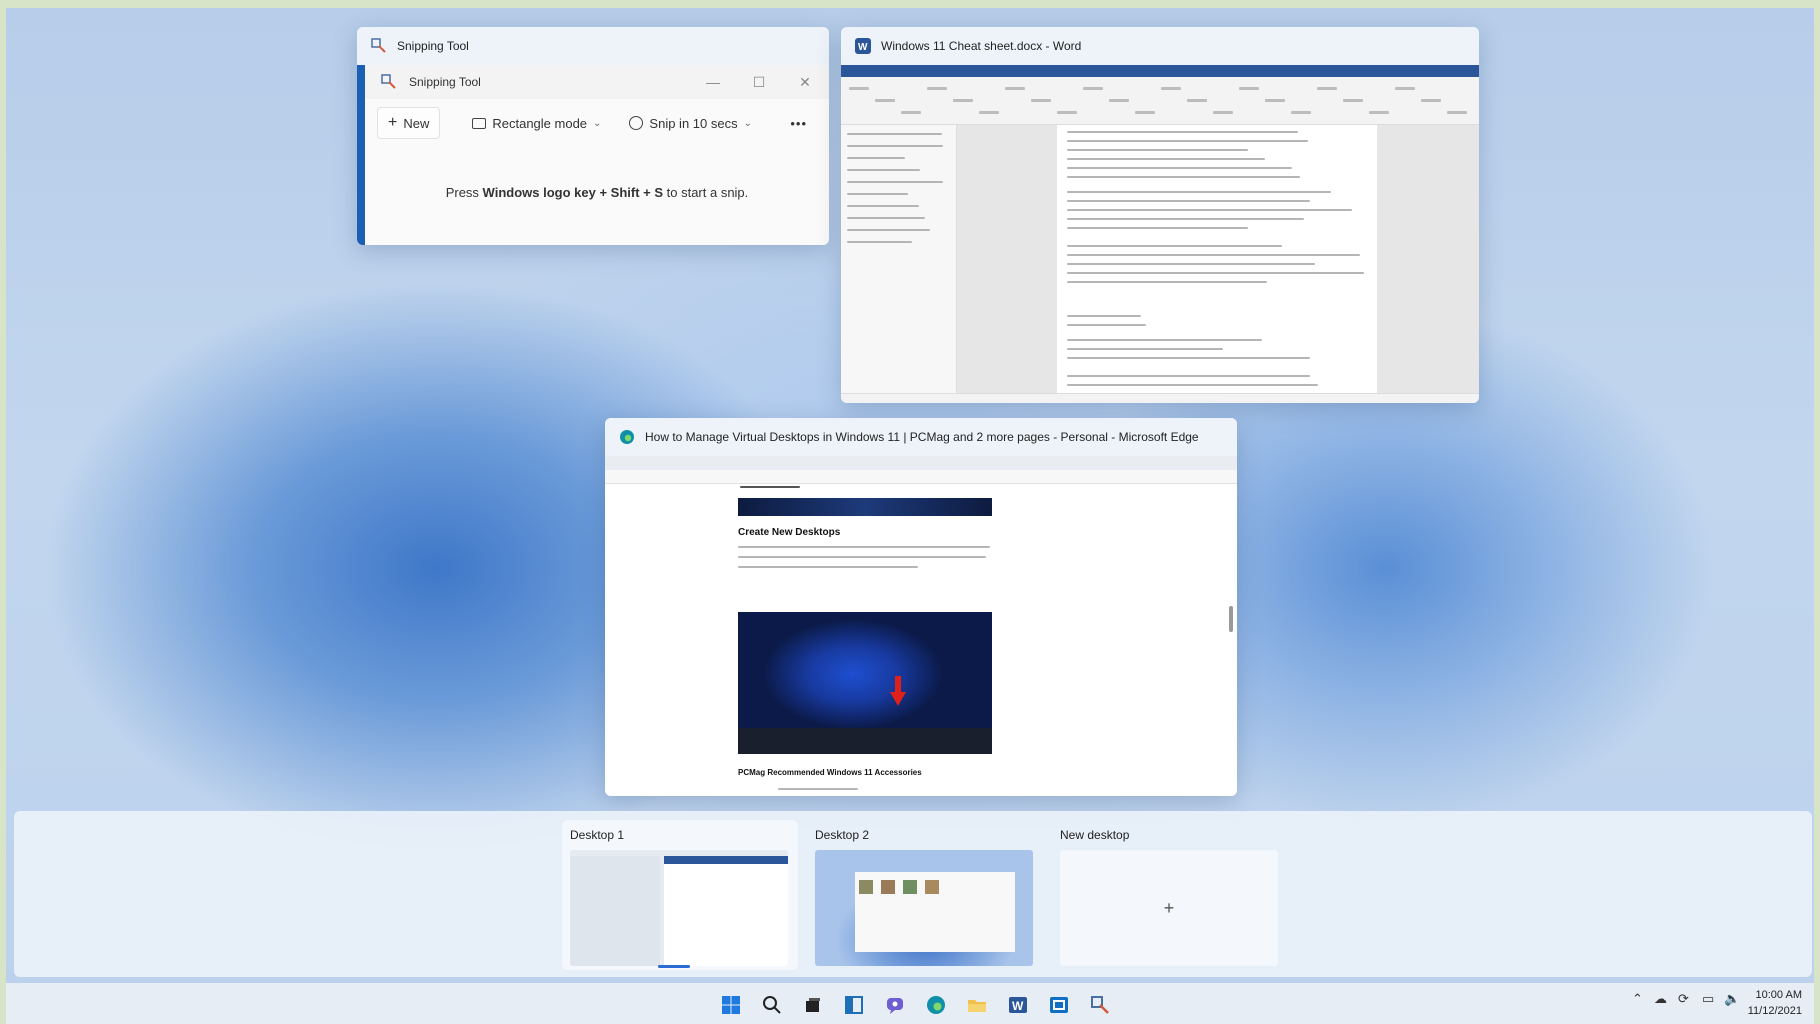  I want to click on desktop-1: Desktop 1, so click(680, 895).